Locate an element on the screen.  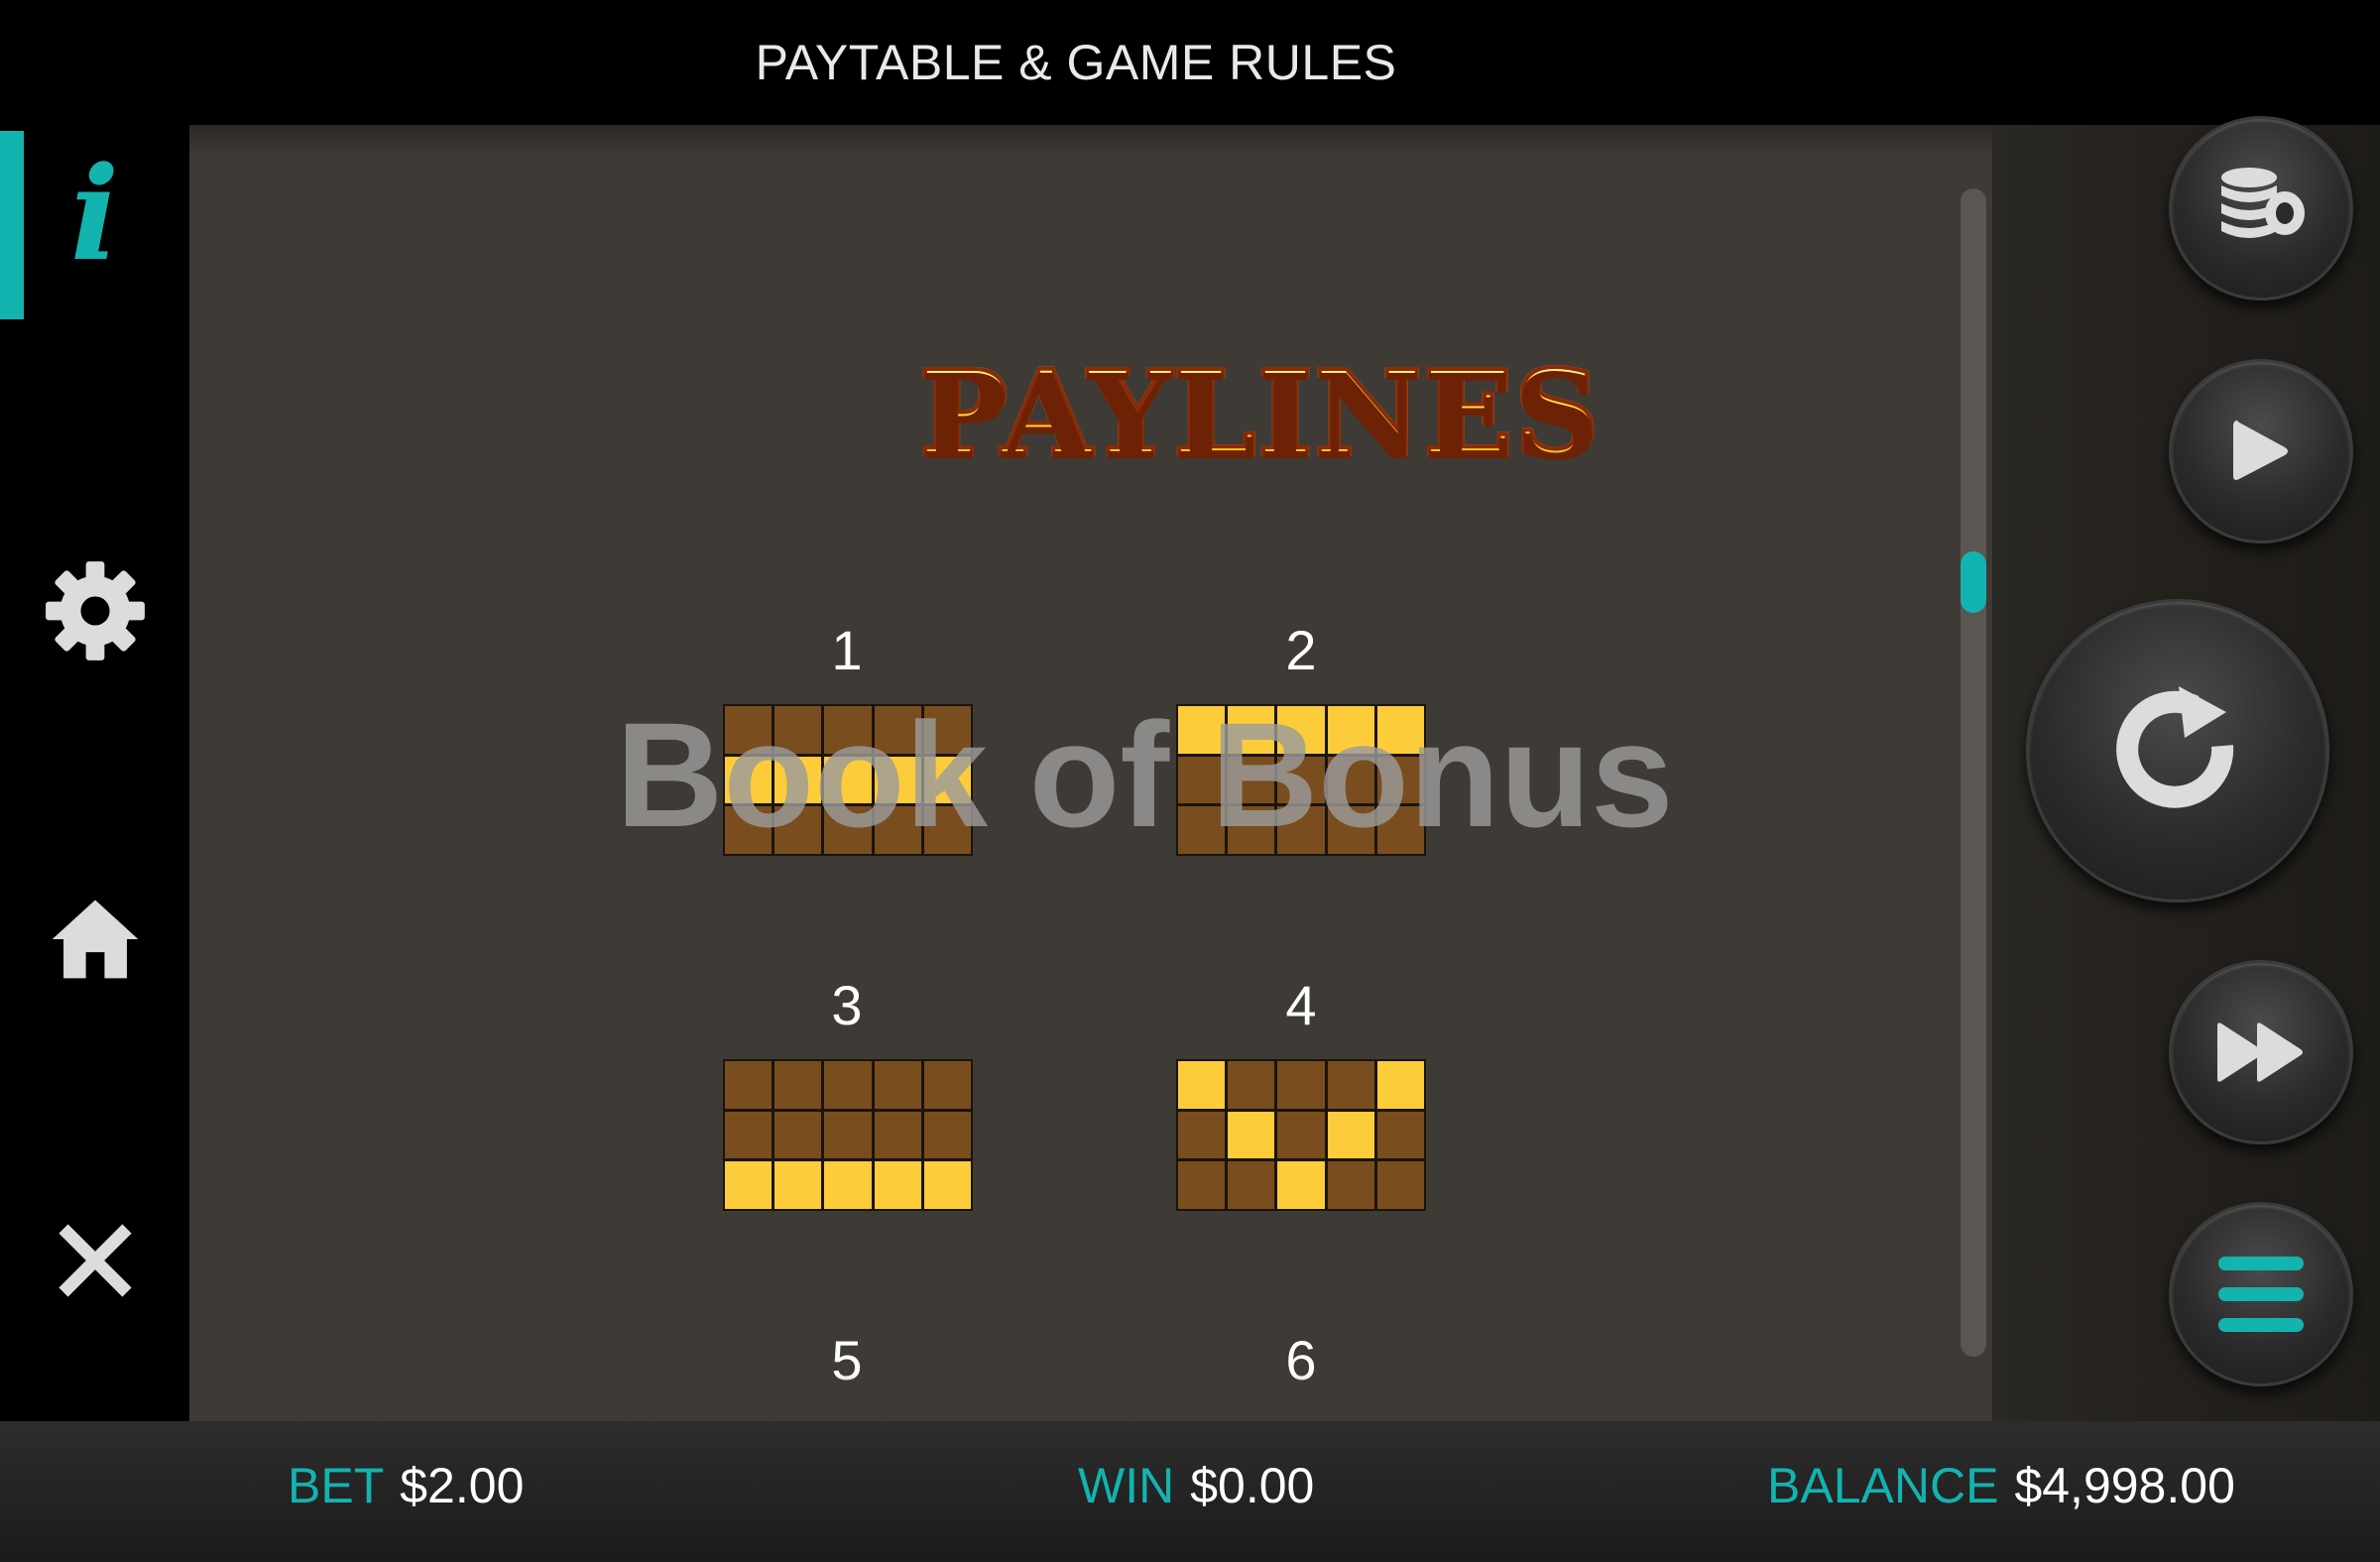
coins-icon is located at coordinates (2263, 203).